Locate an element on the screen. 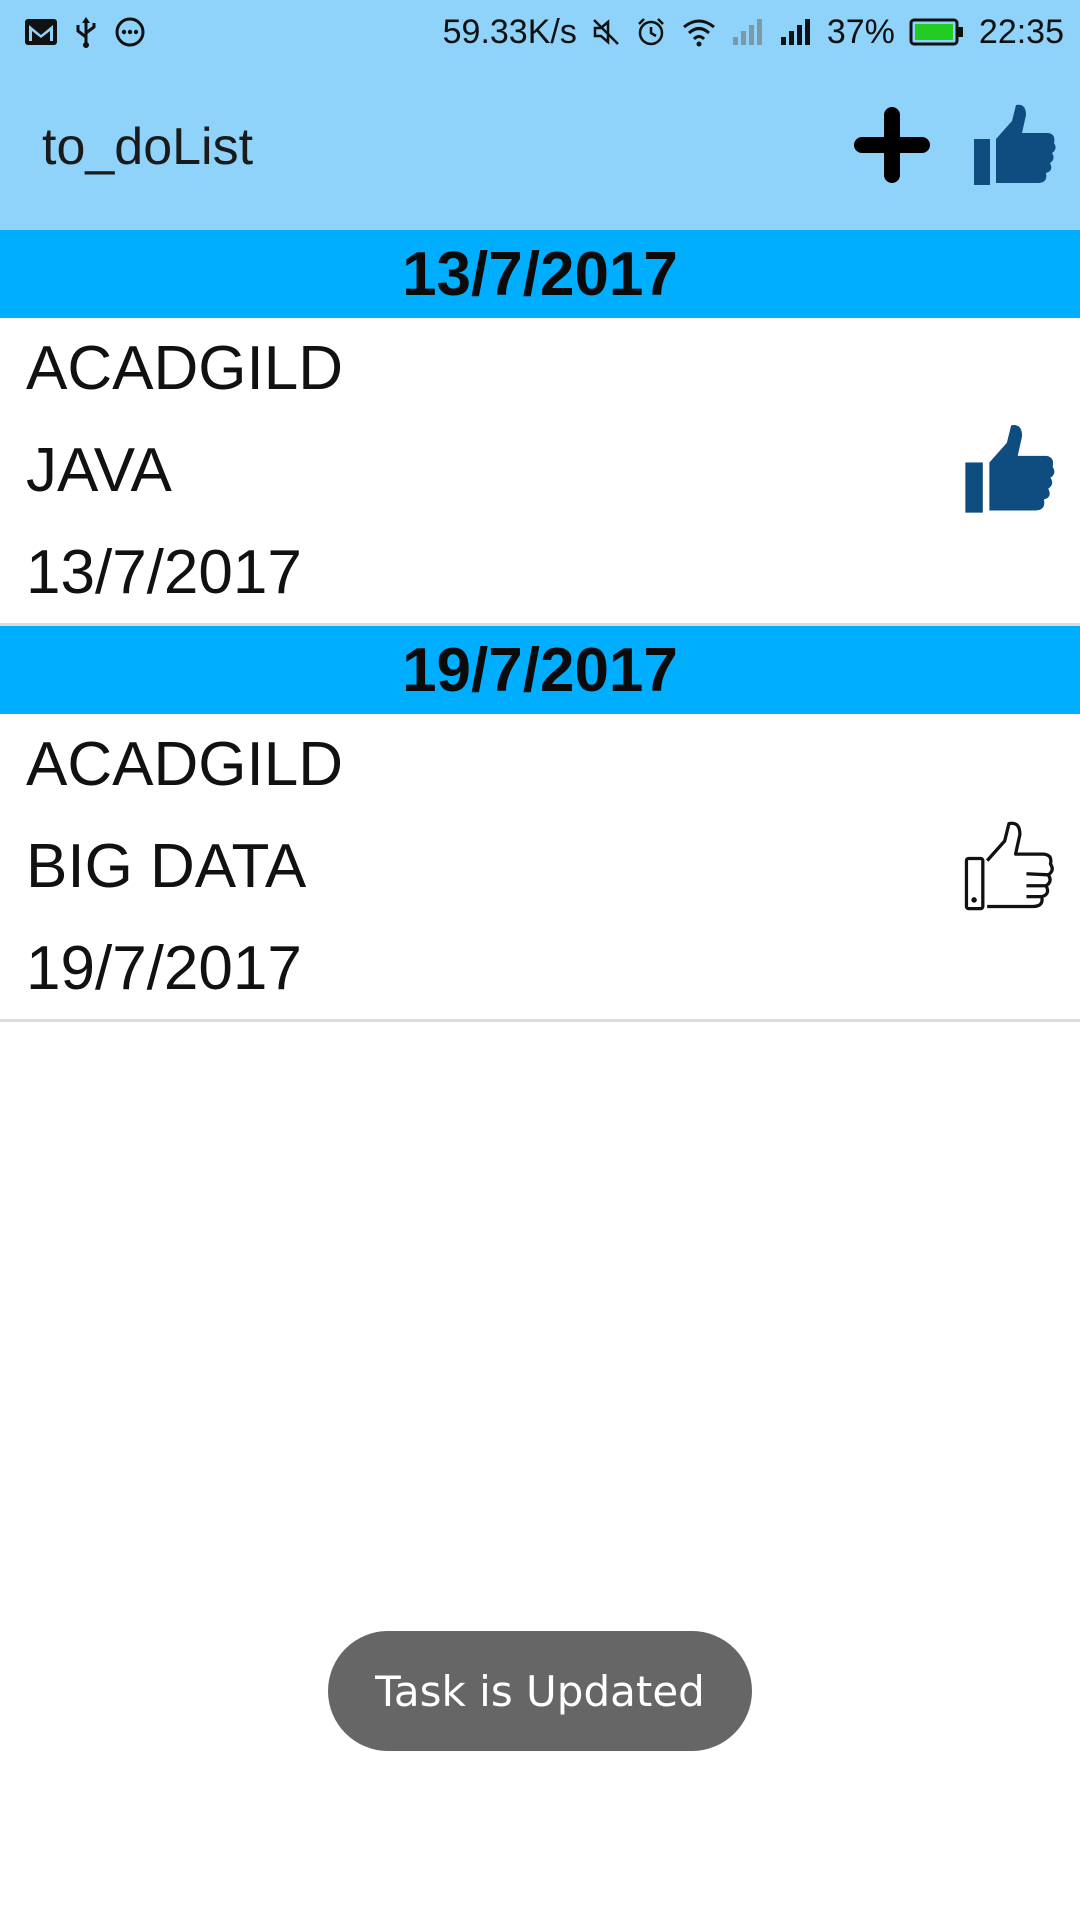 The height and width of the screenshot is (1920, 1080). thumbs-up-filled-icon is located at coordinates (1009, 472).